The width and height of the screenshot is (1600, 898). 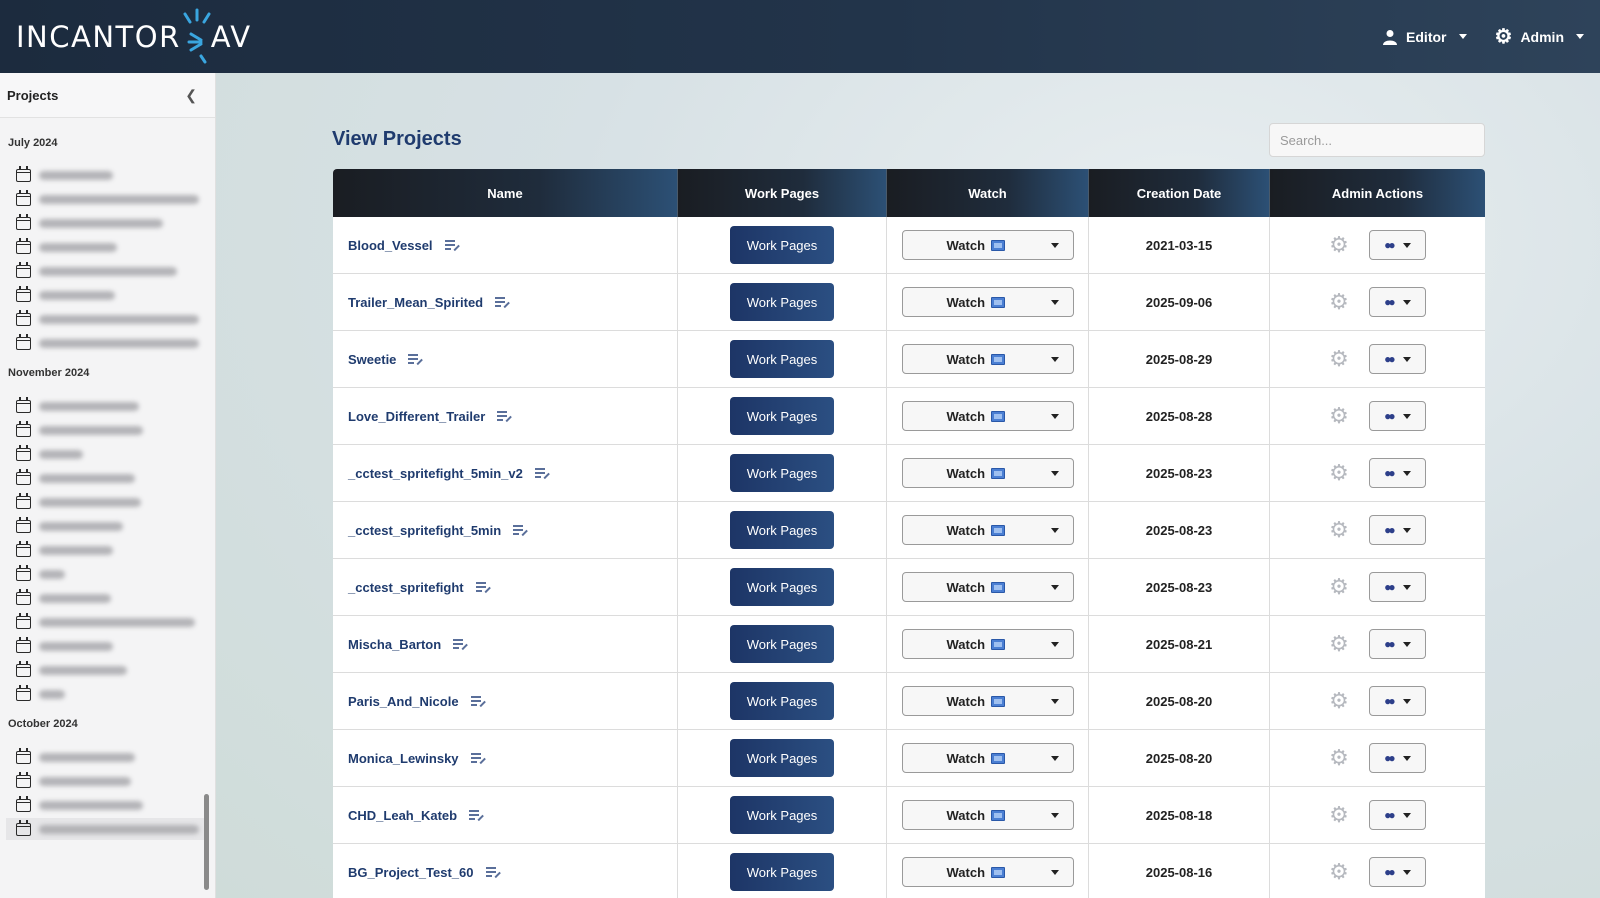 What do you see at coordinates (191, 95) in the screenshot?
I see `chevron-left-icon: ❮` at bounding box center [191, 95].